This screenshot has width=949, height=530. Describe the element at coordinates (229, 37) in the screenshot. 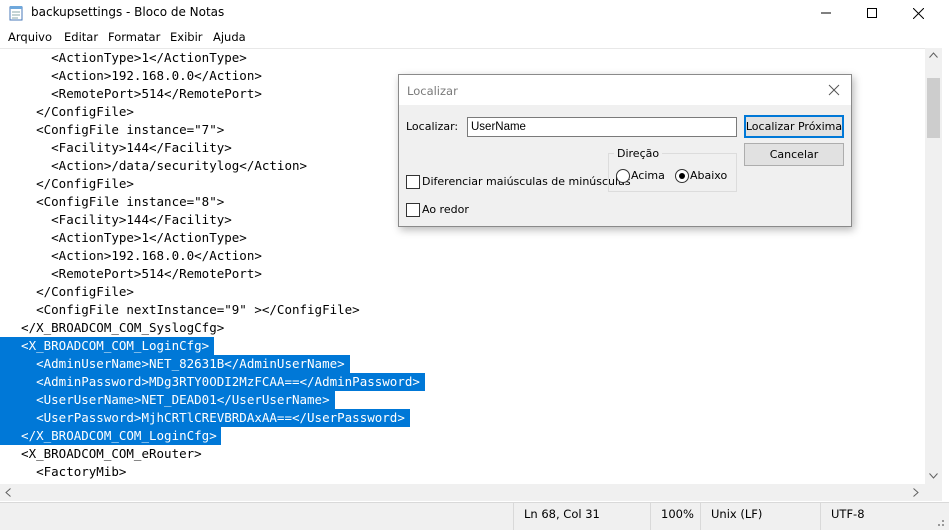

I see `menu-ajuda: Ajuda` at that location.